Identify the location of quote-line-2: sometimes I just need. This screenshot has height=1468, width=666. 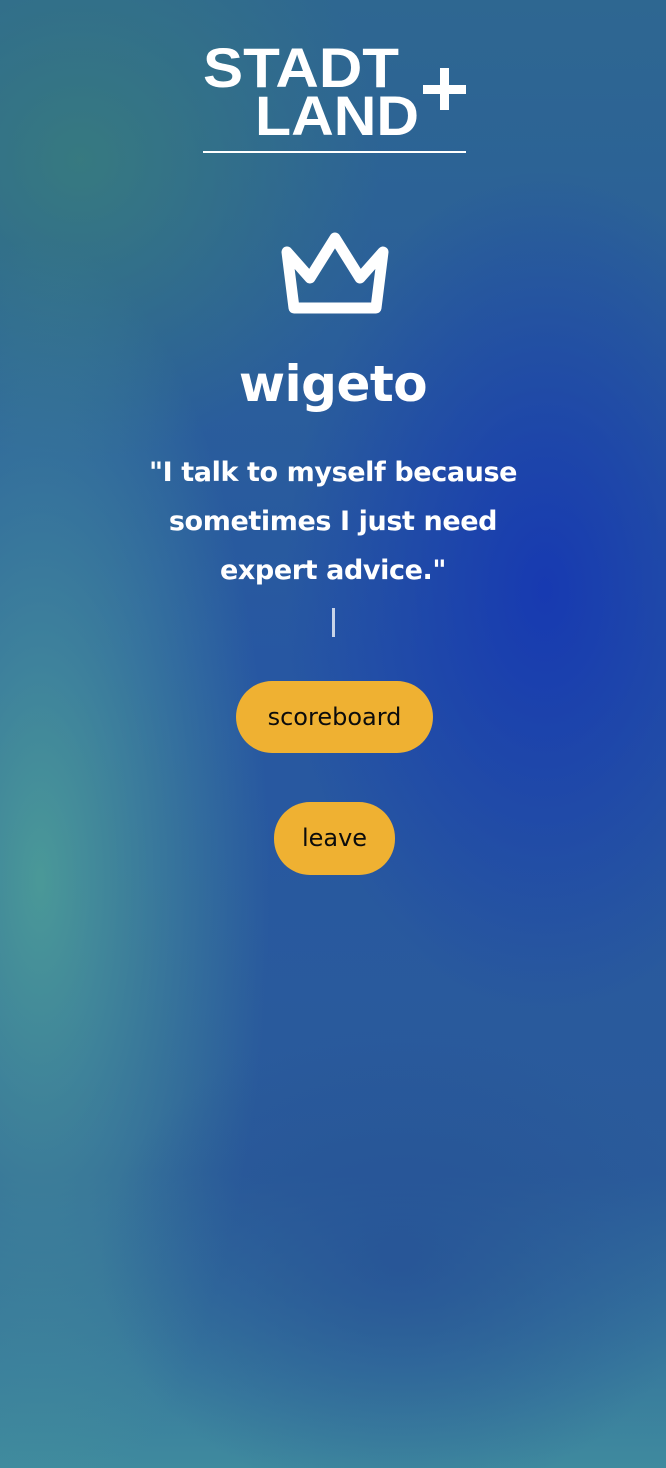
(333, 521).